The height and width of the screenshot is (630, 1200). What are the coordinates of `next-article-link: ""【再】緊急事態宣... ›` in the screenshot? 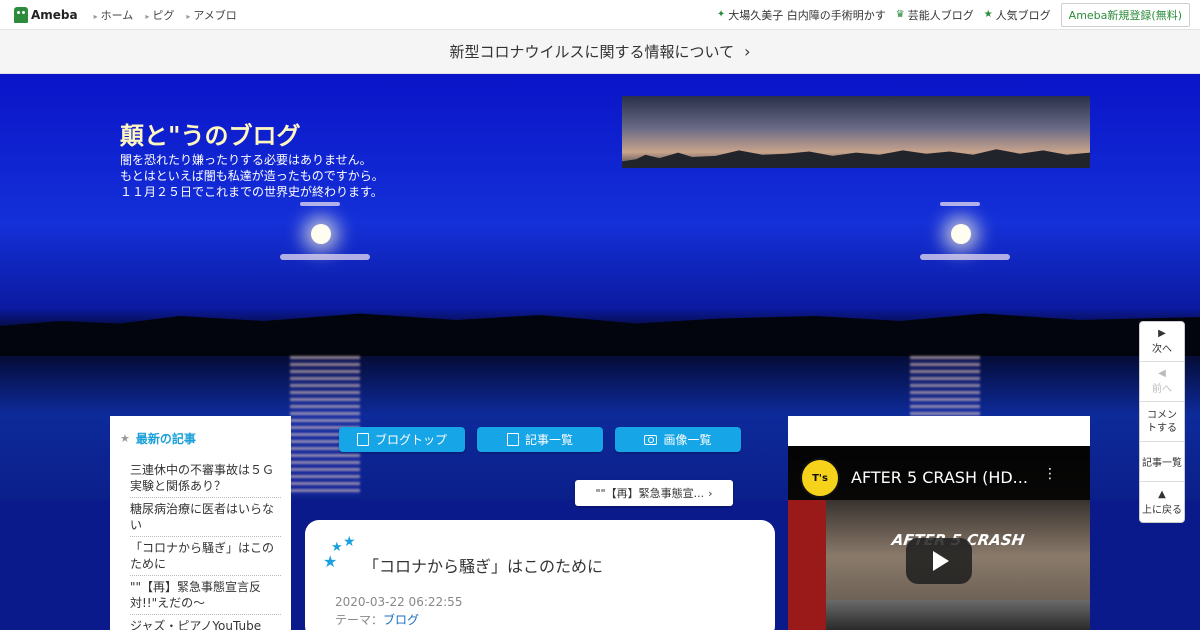 It's located at (654, 493).